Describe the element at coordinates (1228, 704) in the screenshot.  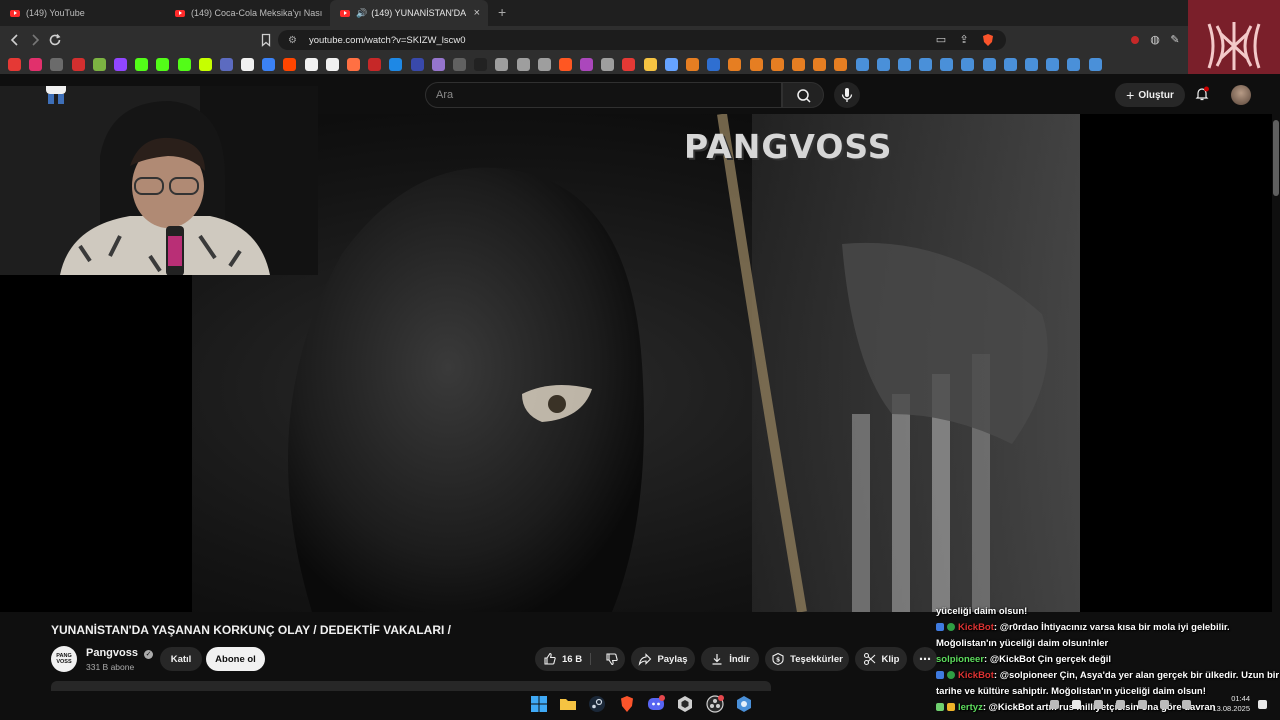
I see `system-clock: 01:44 13.08.2025` at that location.